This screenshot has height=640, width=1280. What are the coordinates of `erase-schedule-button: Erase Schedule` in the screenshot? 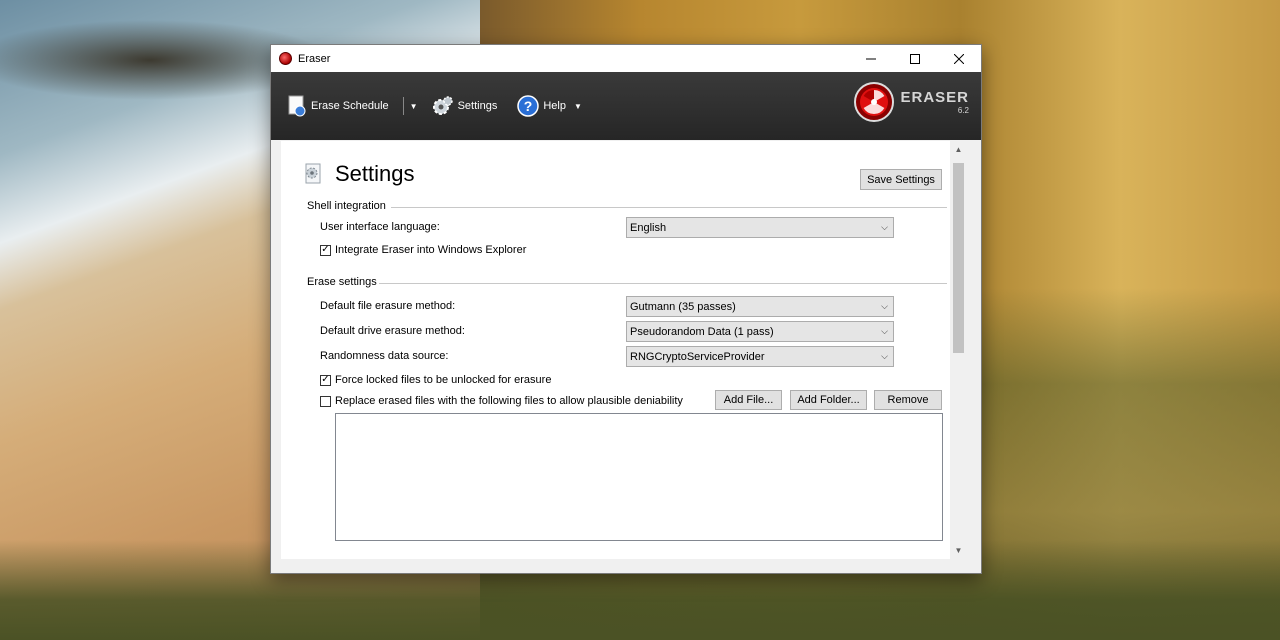 It's located at (338, 106).